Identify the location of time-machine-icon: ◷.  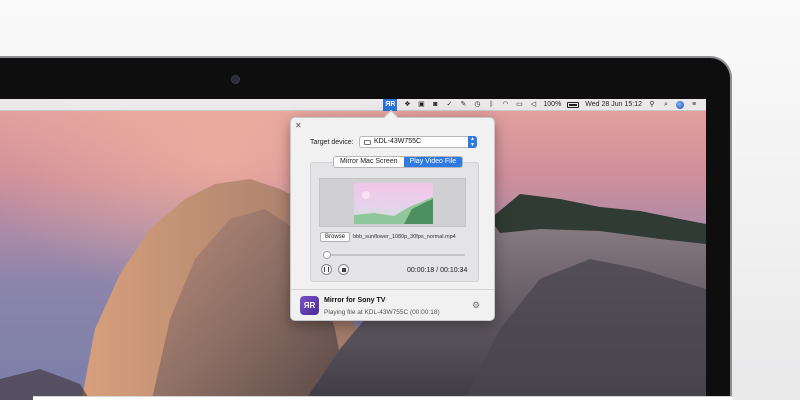
(477, 105).